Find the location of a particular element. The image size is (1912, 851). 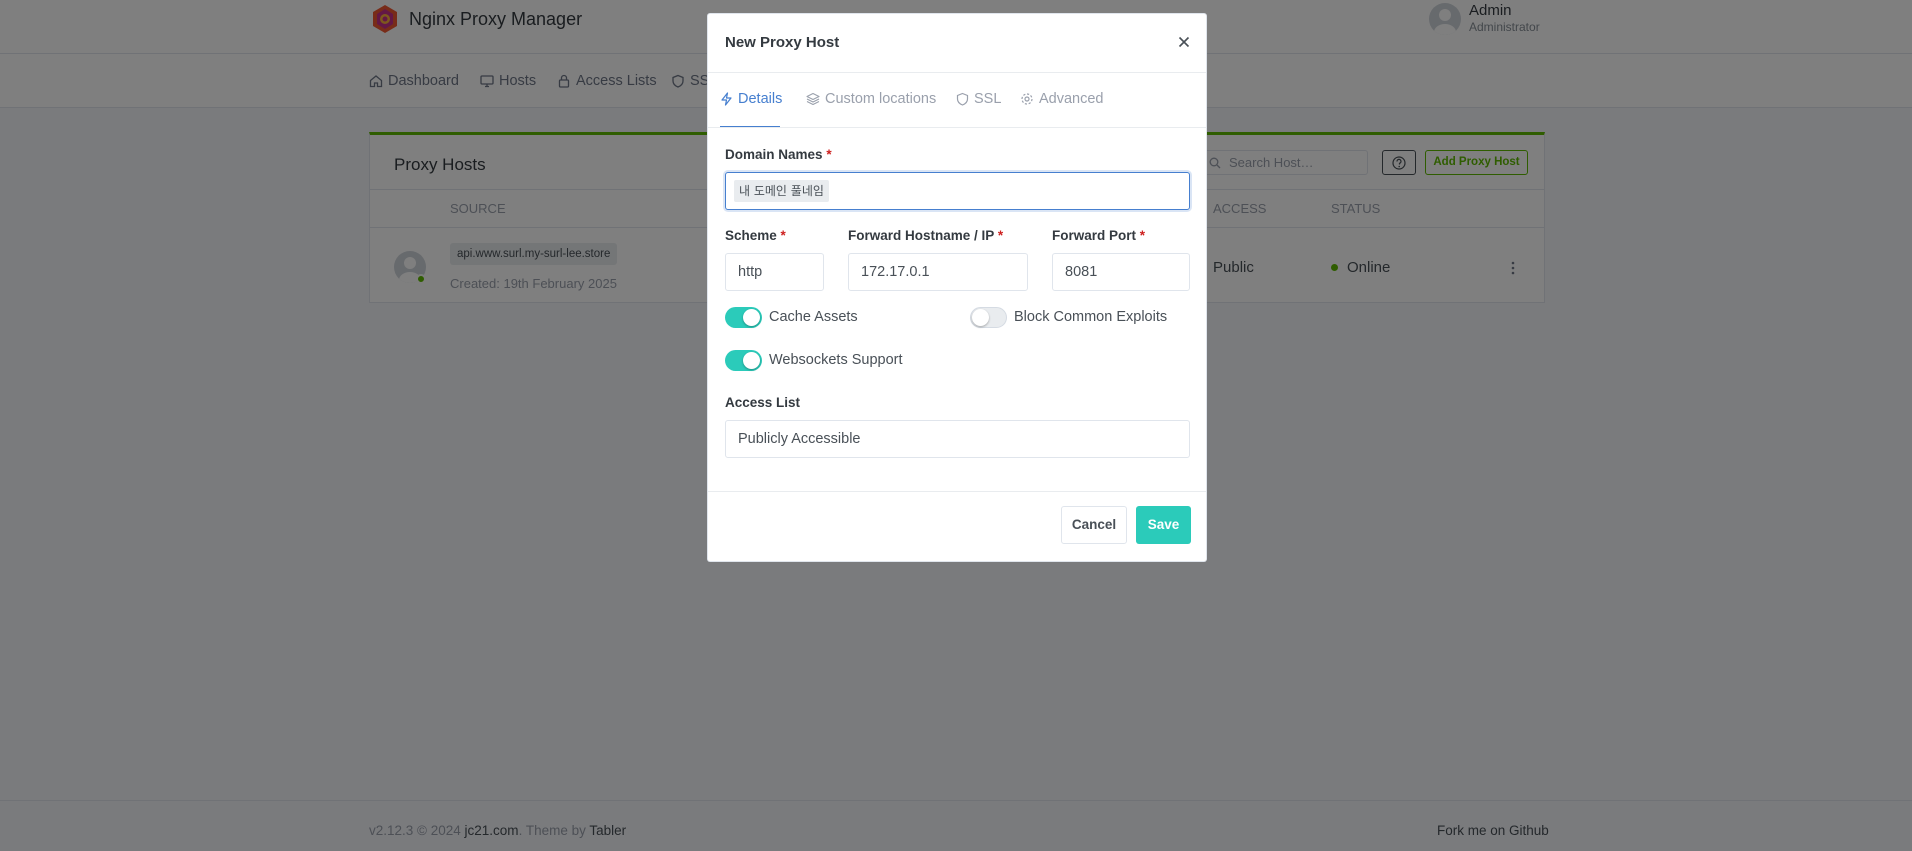

scheme-label: Scheme * is located at coordinates (755, 235).